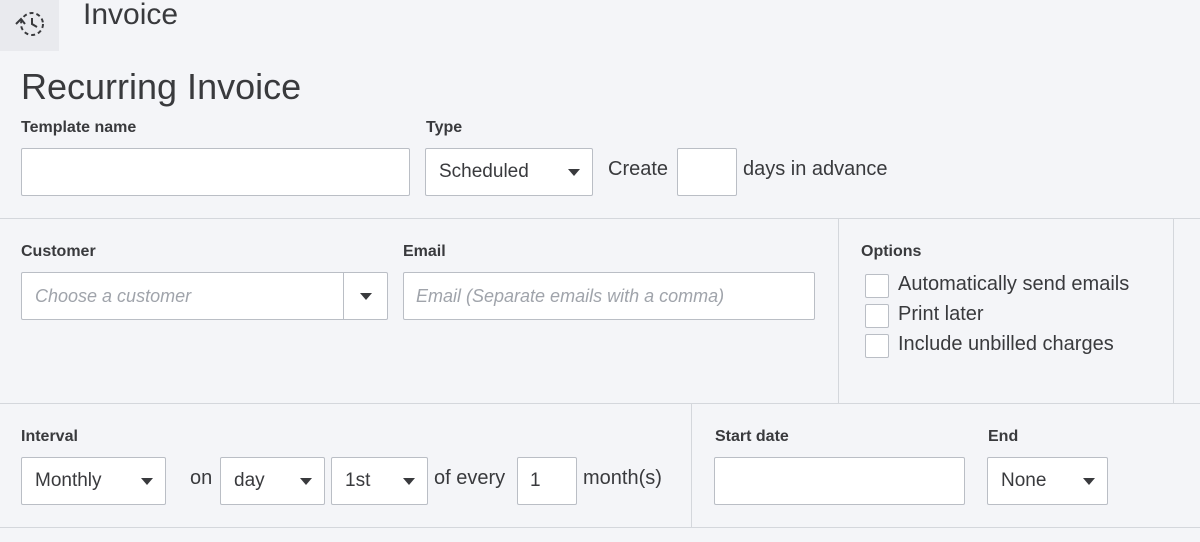  What do you see at coordinates (638, 169) in the screenshot?
I see `create-label: Create` at bounding box center [638, 169].